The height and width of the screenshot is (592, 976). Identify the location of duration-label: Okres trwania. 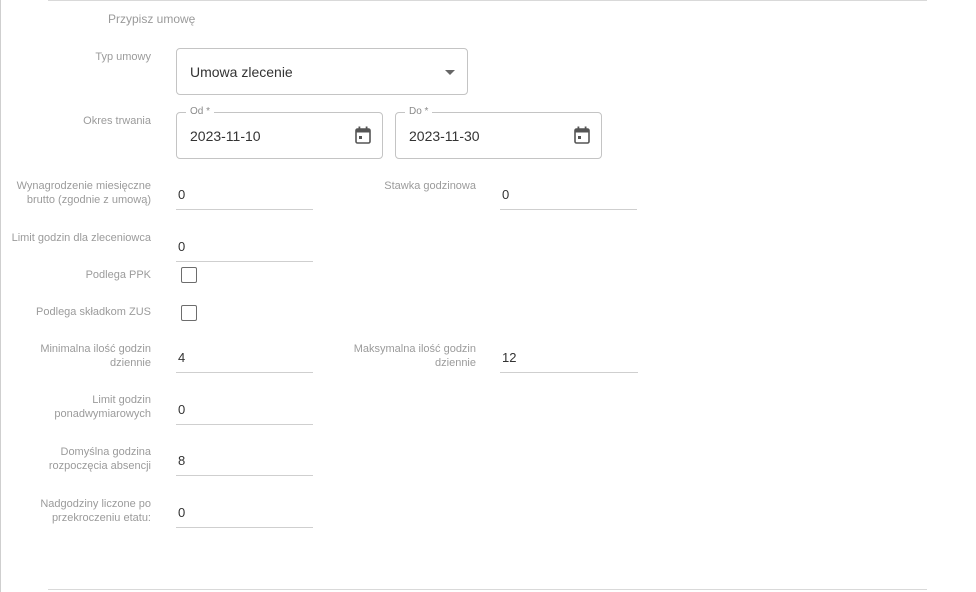
(117, 121).